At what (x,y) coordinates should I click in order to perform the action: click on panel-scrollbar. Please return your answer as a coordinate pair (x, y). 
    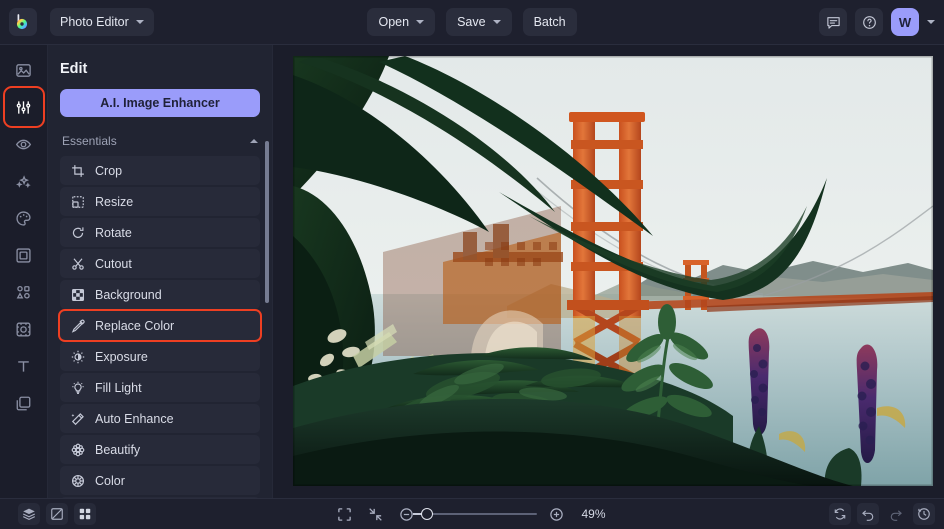
    Looking at the image, I should click on (267, 222).